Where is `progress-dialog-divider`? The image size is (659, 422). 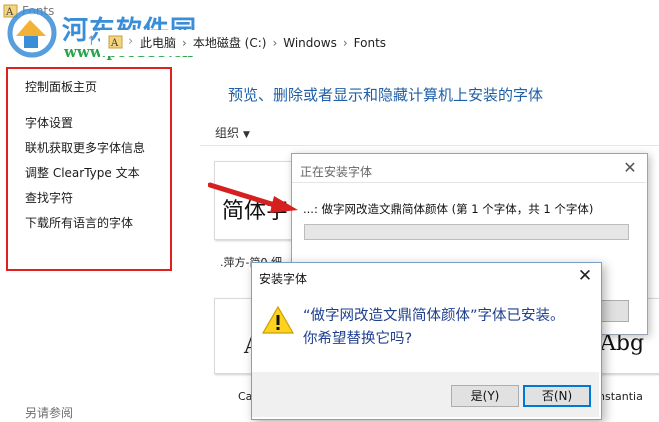 progress-dialog-divider is located at coordinates (469, 182).